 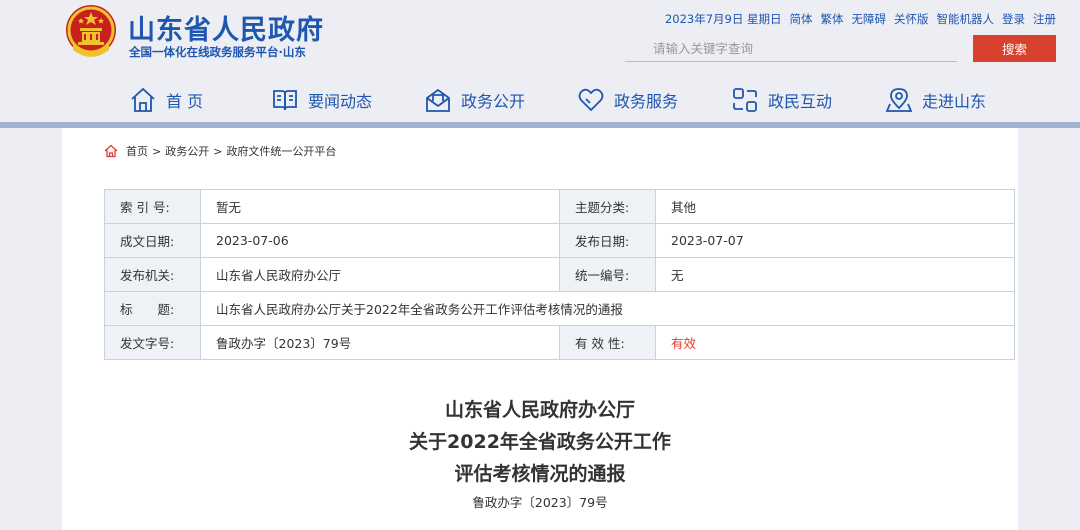 I want to click on title-value: 山东省人民政府办公厅关于2022年全省政务公开工作评估考核情况的通报, so click(x=607, y=308).